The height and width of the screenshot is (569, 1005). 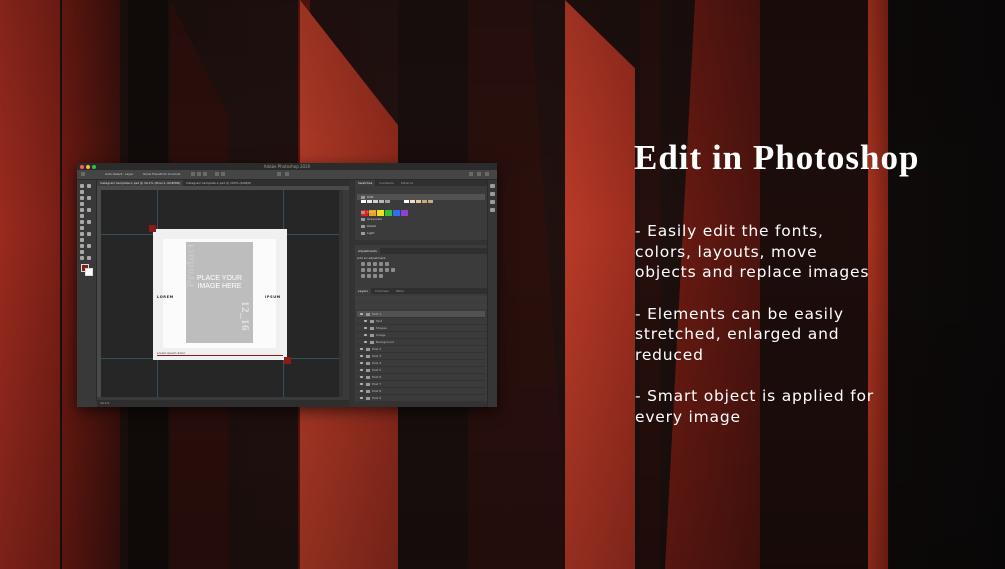 What do you see at coordinates (423, 321) in the screenshot?
I see `layer-row: Text` at bounding box center [423, 321].